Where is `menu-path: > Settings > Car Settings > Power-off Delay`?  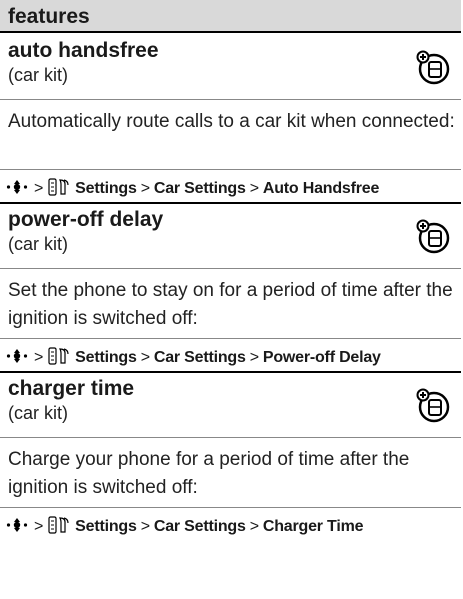
menu-path: > Settings > Car Settings > Power-off Delay is located at coordinates (193, 357).